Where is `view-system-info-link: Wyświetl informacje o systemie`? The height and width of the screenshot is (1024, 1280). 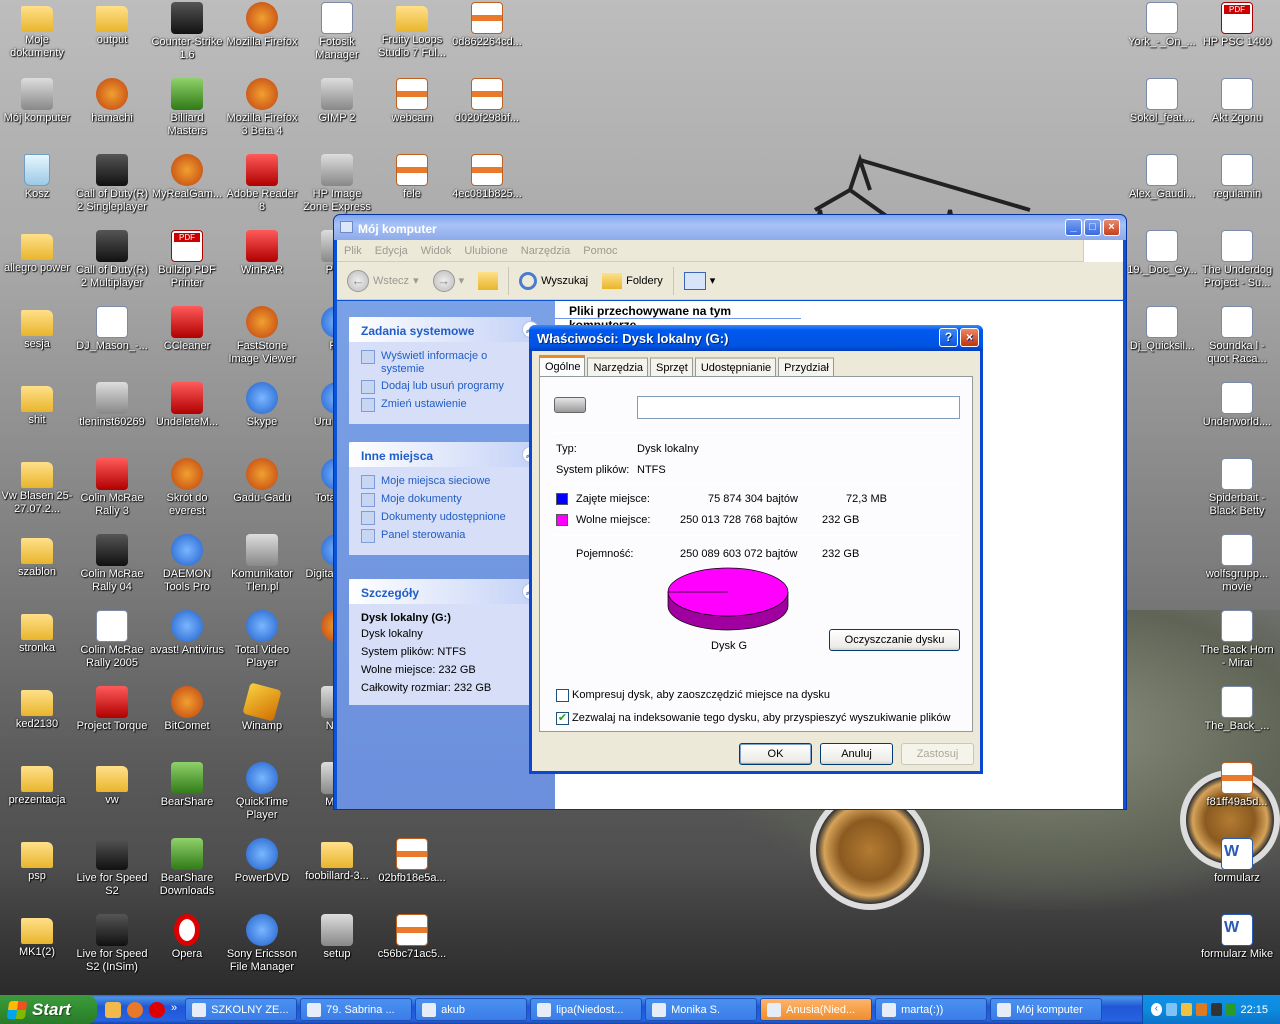 view-system-info-link: Wyświetl informacje o systemie is located at coordinates (441, 363).